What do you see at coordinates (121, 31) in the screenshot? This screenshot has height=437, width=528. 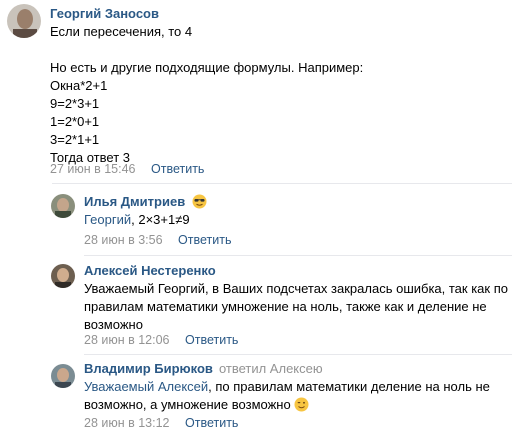 I see `comment-line: Если пересечения, то 4` at bounding box center [121, 31].